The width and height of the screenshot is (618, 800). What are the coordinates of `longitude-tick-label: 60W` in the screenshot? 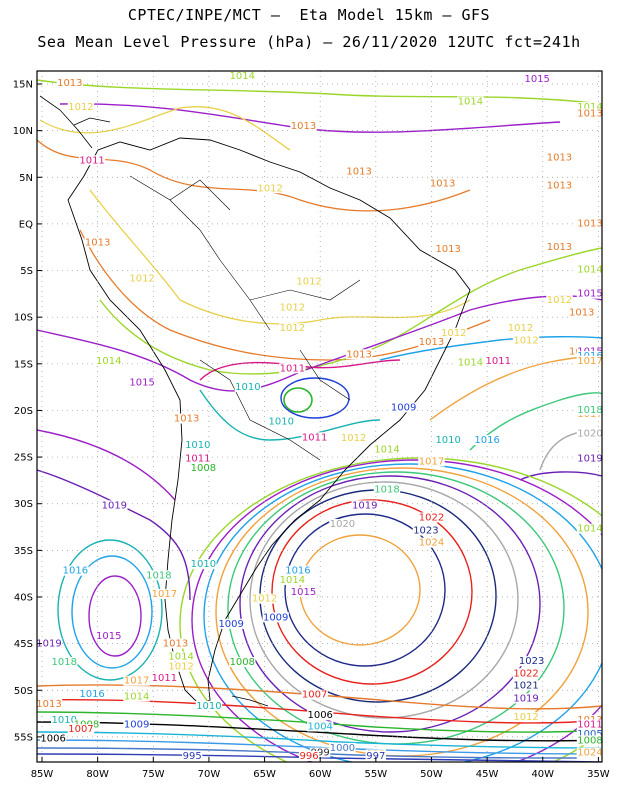 It's located at (320, 774).